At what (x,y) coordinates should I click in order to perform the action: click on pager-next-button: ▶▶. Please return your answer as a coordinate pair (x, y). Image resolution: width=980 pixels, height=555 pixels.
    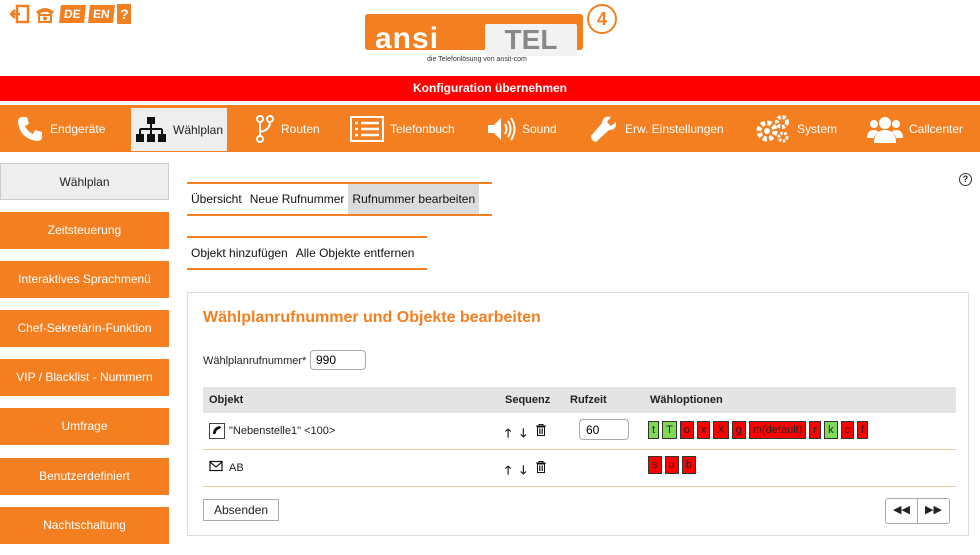
    Looking at the image, I should click on (933, 511).